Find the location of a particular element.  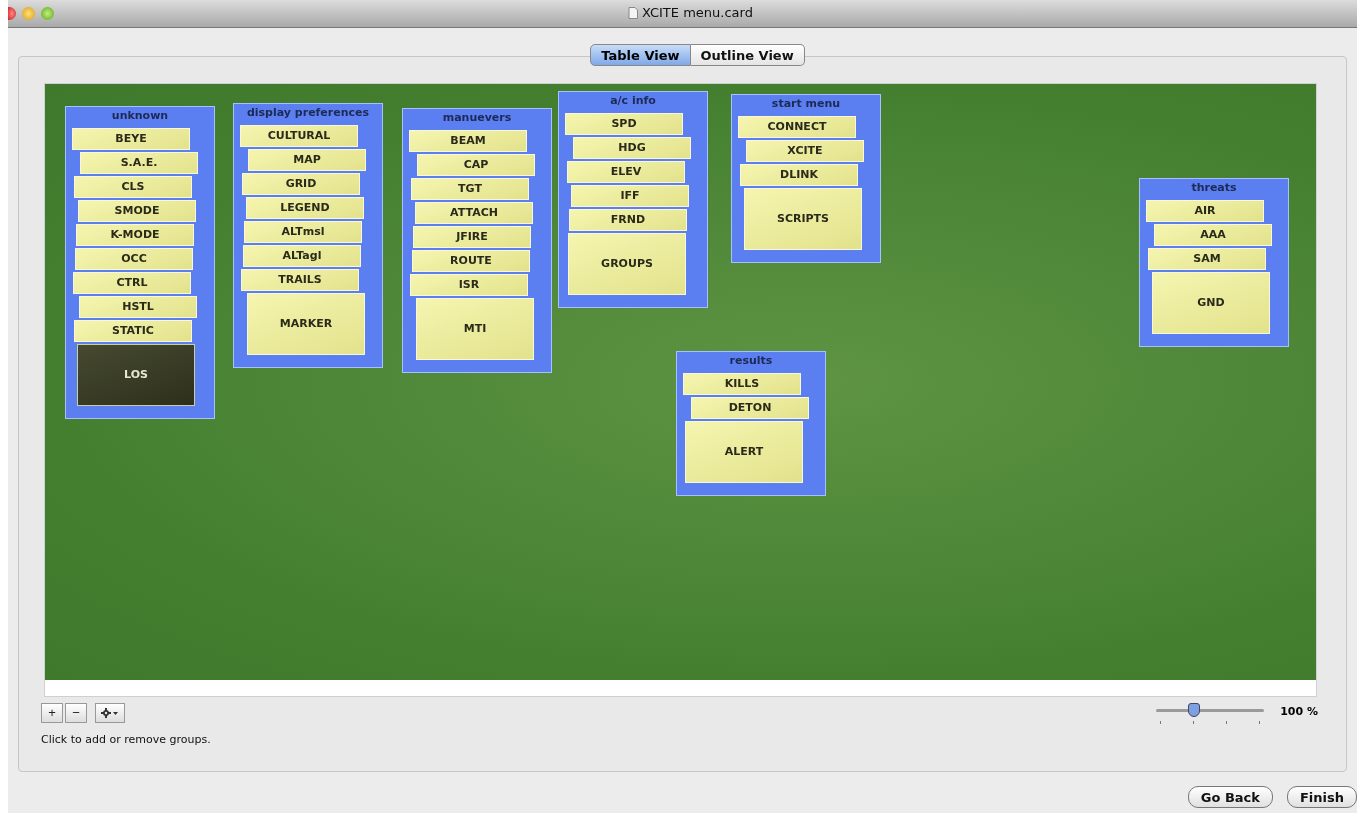

menu-card: BEYE is located at coordinates (131, 139).